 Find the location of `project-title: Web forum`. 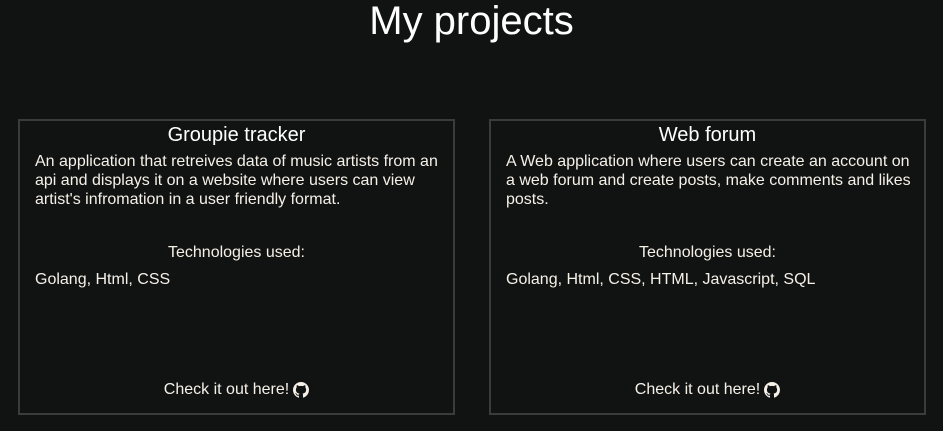

project-title: Web forum is located at coordinates (707, 135).